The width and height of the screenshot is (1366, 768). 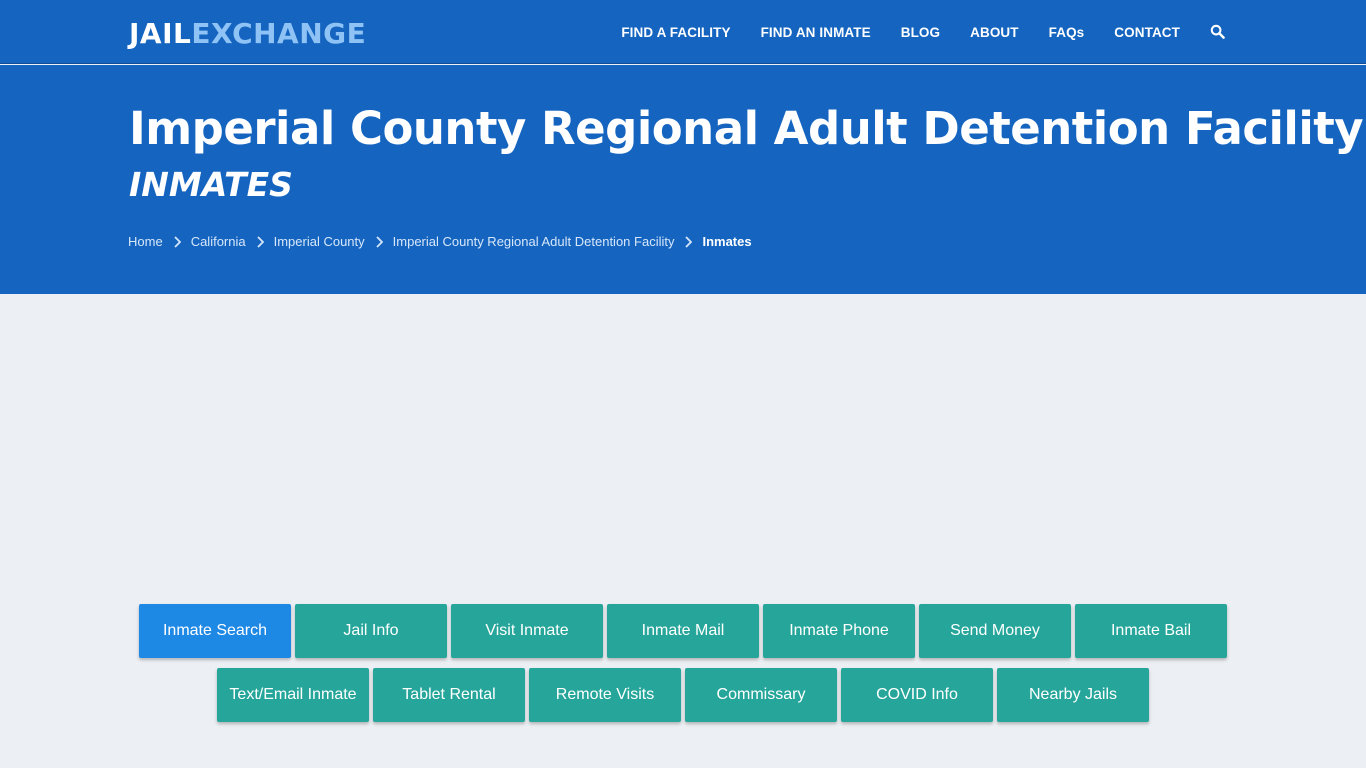 I want to click on breadcrumb-home: Home, so click(x=145, y=241).